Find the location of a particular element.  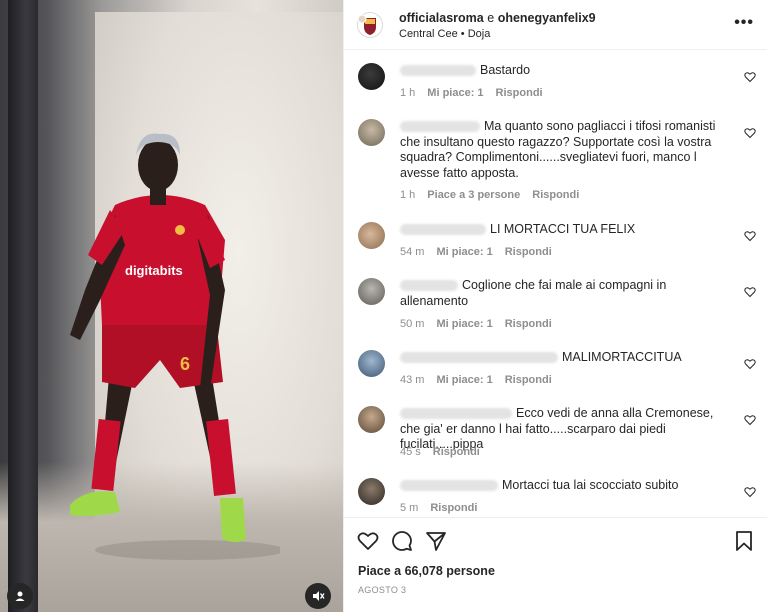

tagged-users-button is located at coordinates (20, 596).